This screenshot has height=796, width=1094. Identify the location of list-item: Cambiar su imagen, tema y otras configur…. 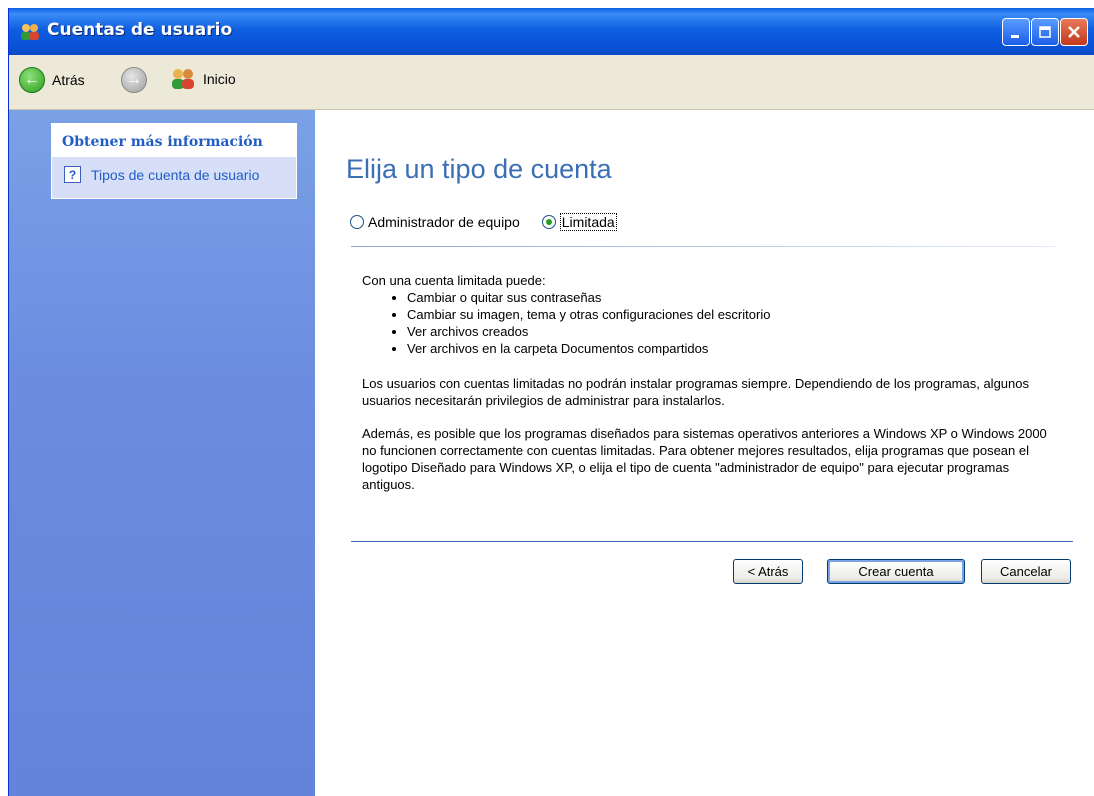
(729, 314).